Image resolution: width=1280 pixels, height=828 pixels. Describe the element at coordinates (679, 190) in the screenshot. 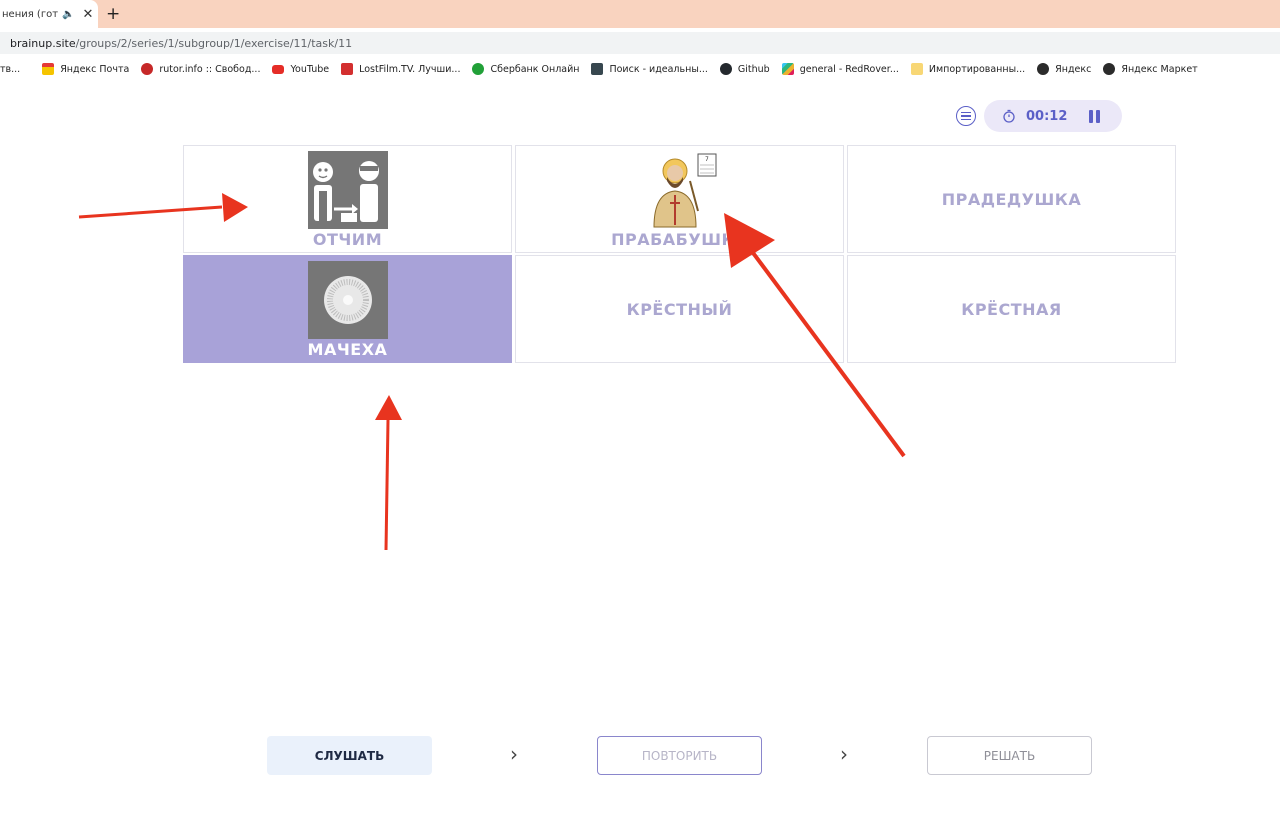

I see `saint-icon-picture-image: 7` at that location.